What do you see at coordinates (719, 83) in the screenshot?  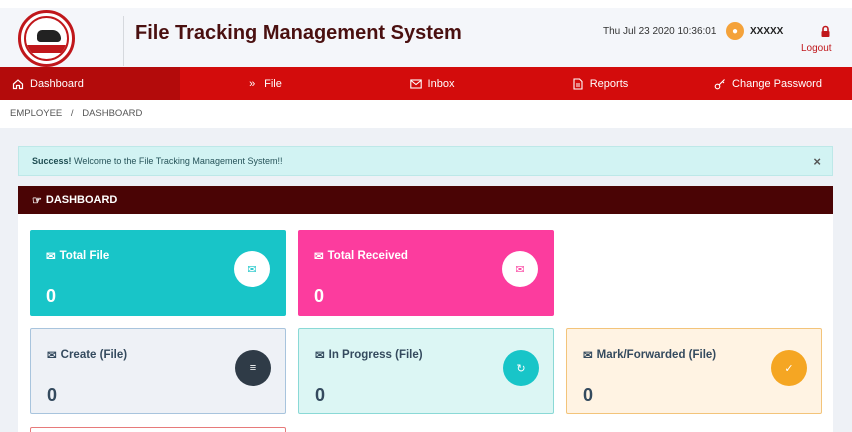 I see `key-icon` at bounding box center [719, 83].